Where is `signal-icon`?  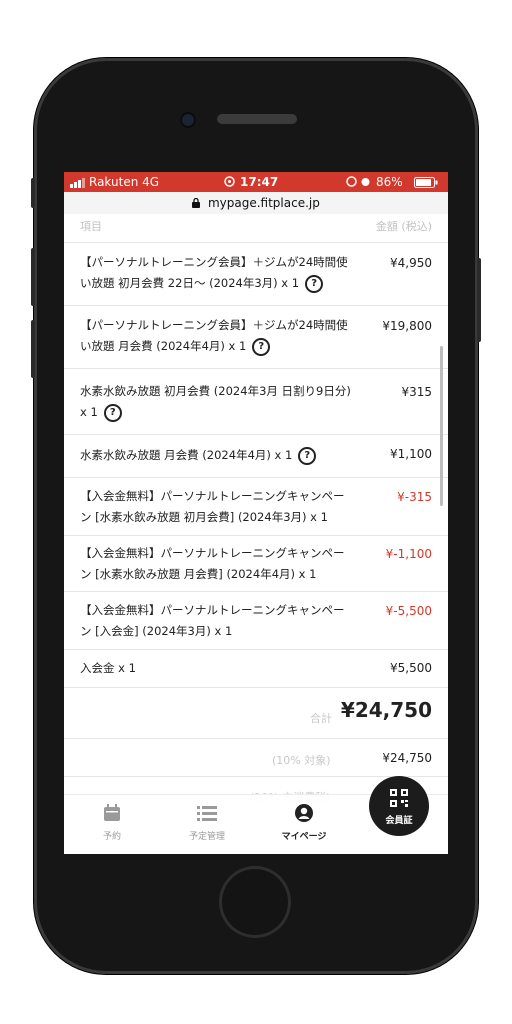 signal-icon is located at coordinates (78, 184).